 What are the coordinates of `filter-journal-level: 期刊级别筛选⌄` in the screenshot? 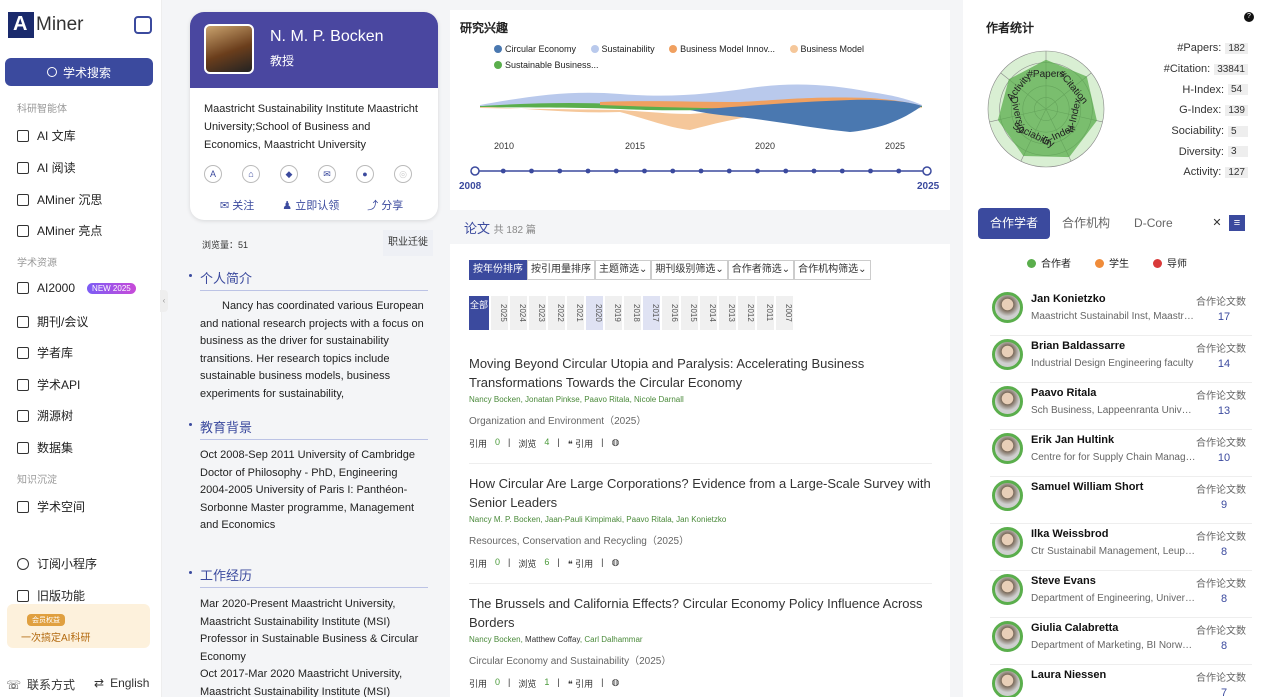 It's located at (689, 270).